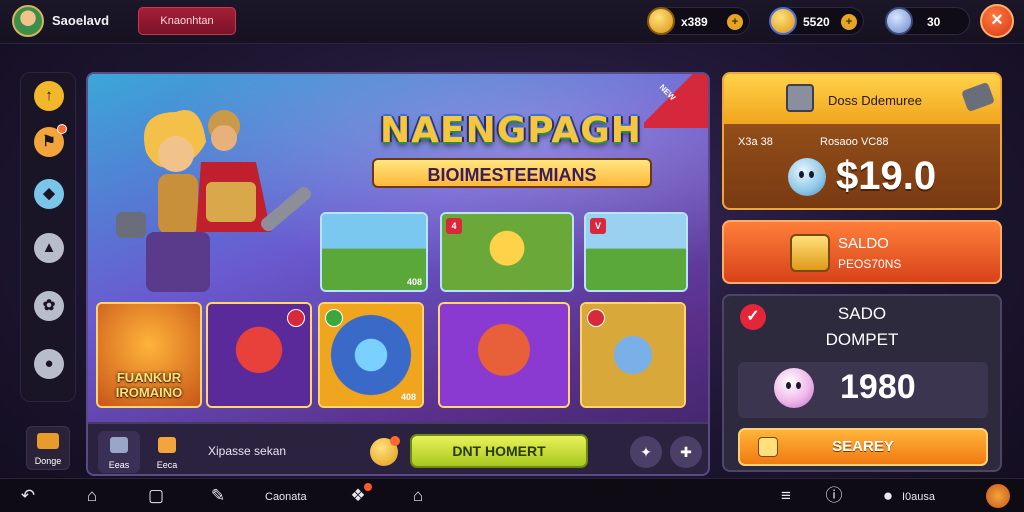 This screenshot has width=1024, height=512. What do you see at coordinates (863, 243) in the screenshot?
I see `saldo-title: SALDO` at bounding box center [863, 243].